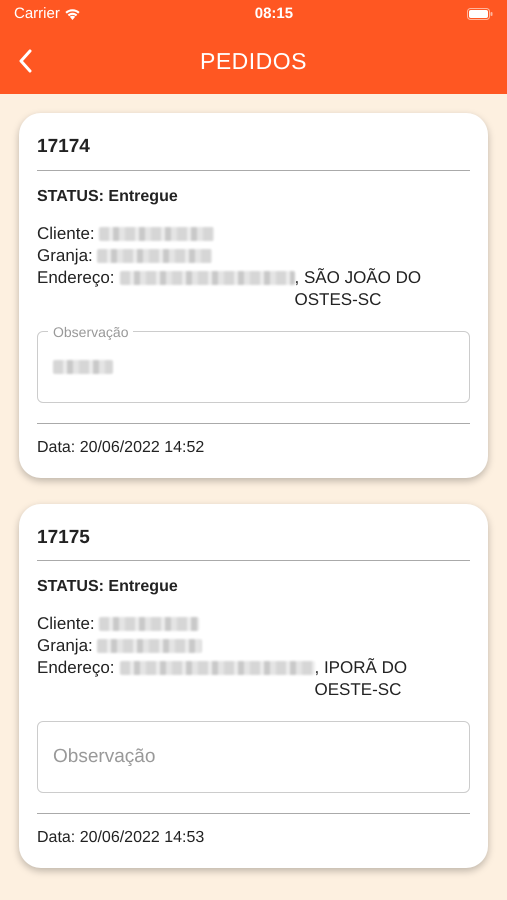  Describe the element at coordinates (480, 14) in the screenshot. I see `battery-icon` at that location.